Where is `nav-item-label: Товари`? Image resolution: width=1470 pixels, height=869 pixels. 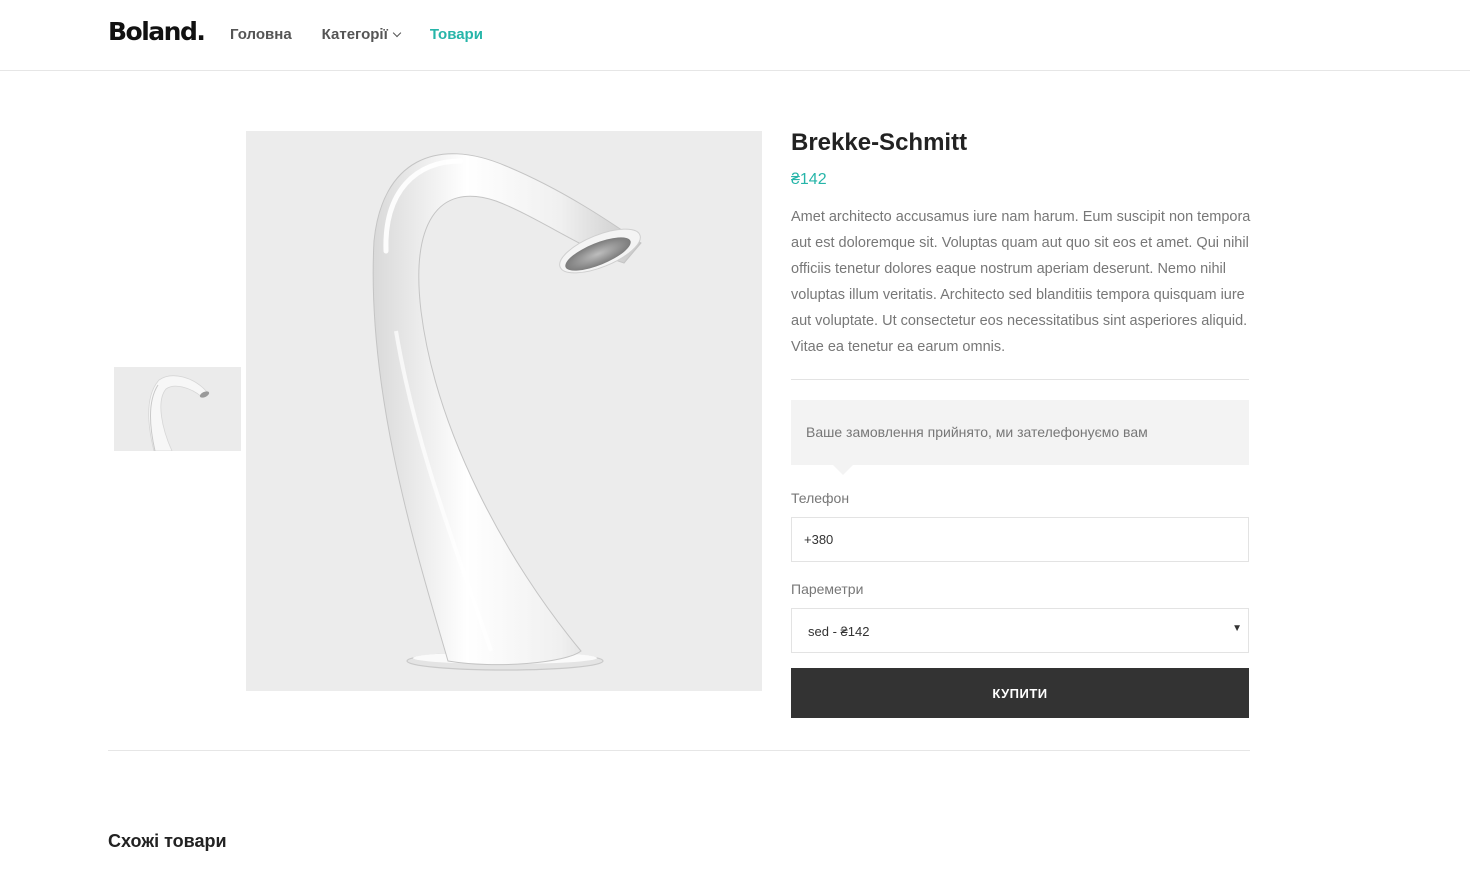
nav-item-label: Товари is located at coordinates (456, 34).